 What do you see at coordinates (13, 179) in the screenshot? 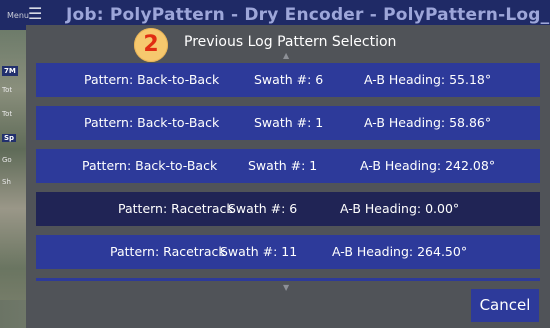
I see `map-view: 7M Tot Tot Sp Go Sh` at bounding box center [13, 179].